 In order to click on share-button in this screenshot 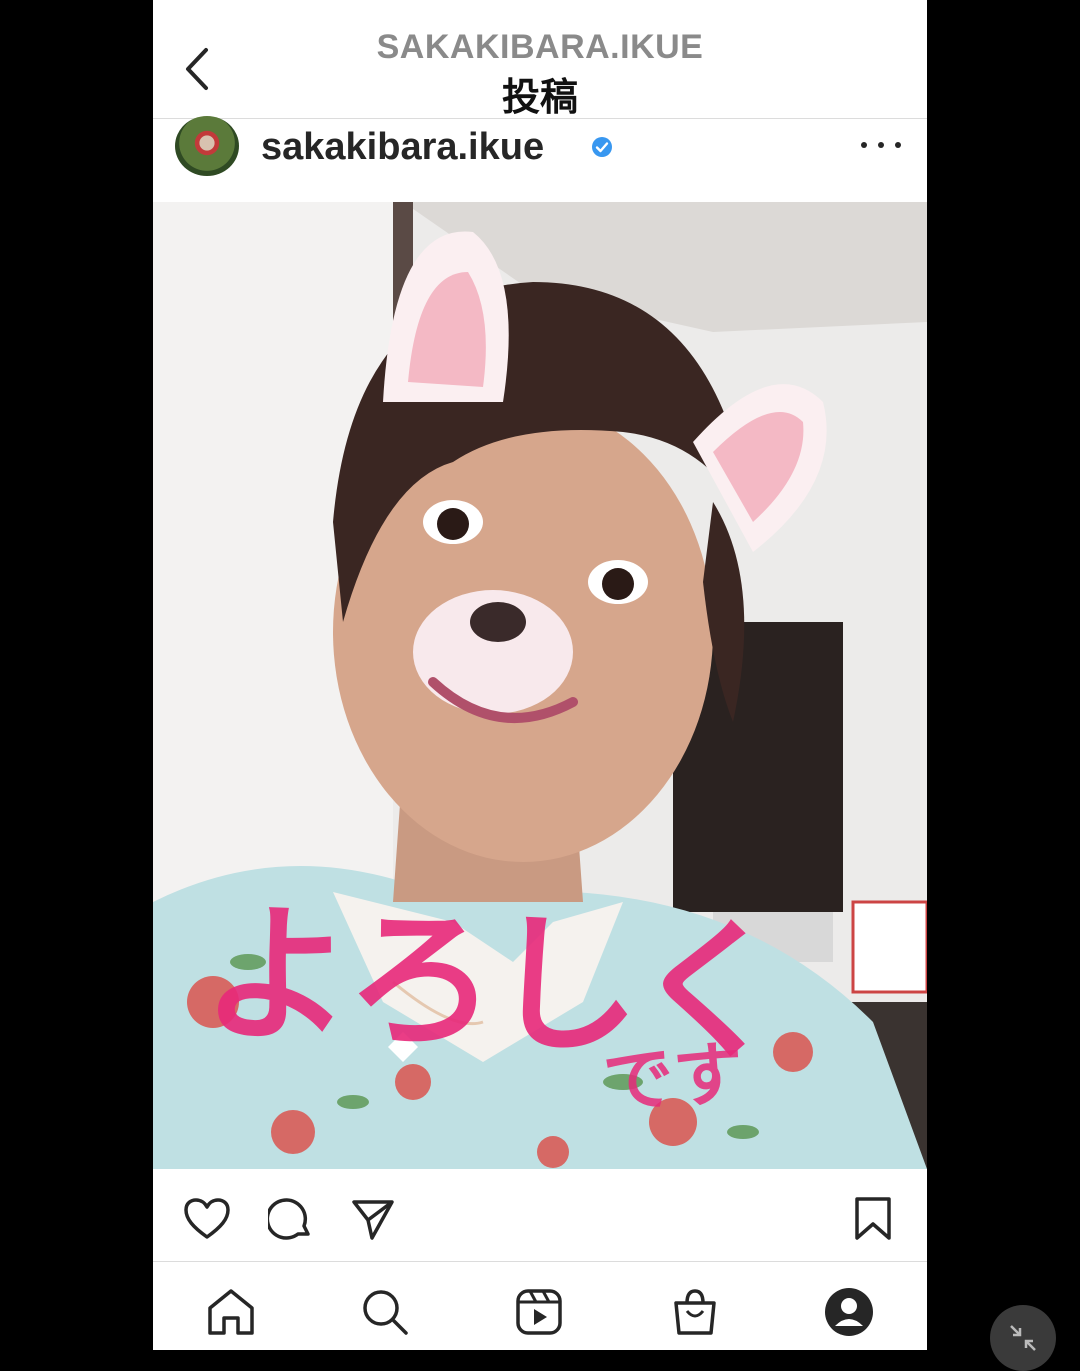, I will do `click(373, 1219)`.